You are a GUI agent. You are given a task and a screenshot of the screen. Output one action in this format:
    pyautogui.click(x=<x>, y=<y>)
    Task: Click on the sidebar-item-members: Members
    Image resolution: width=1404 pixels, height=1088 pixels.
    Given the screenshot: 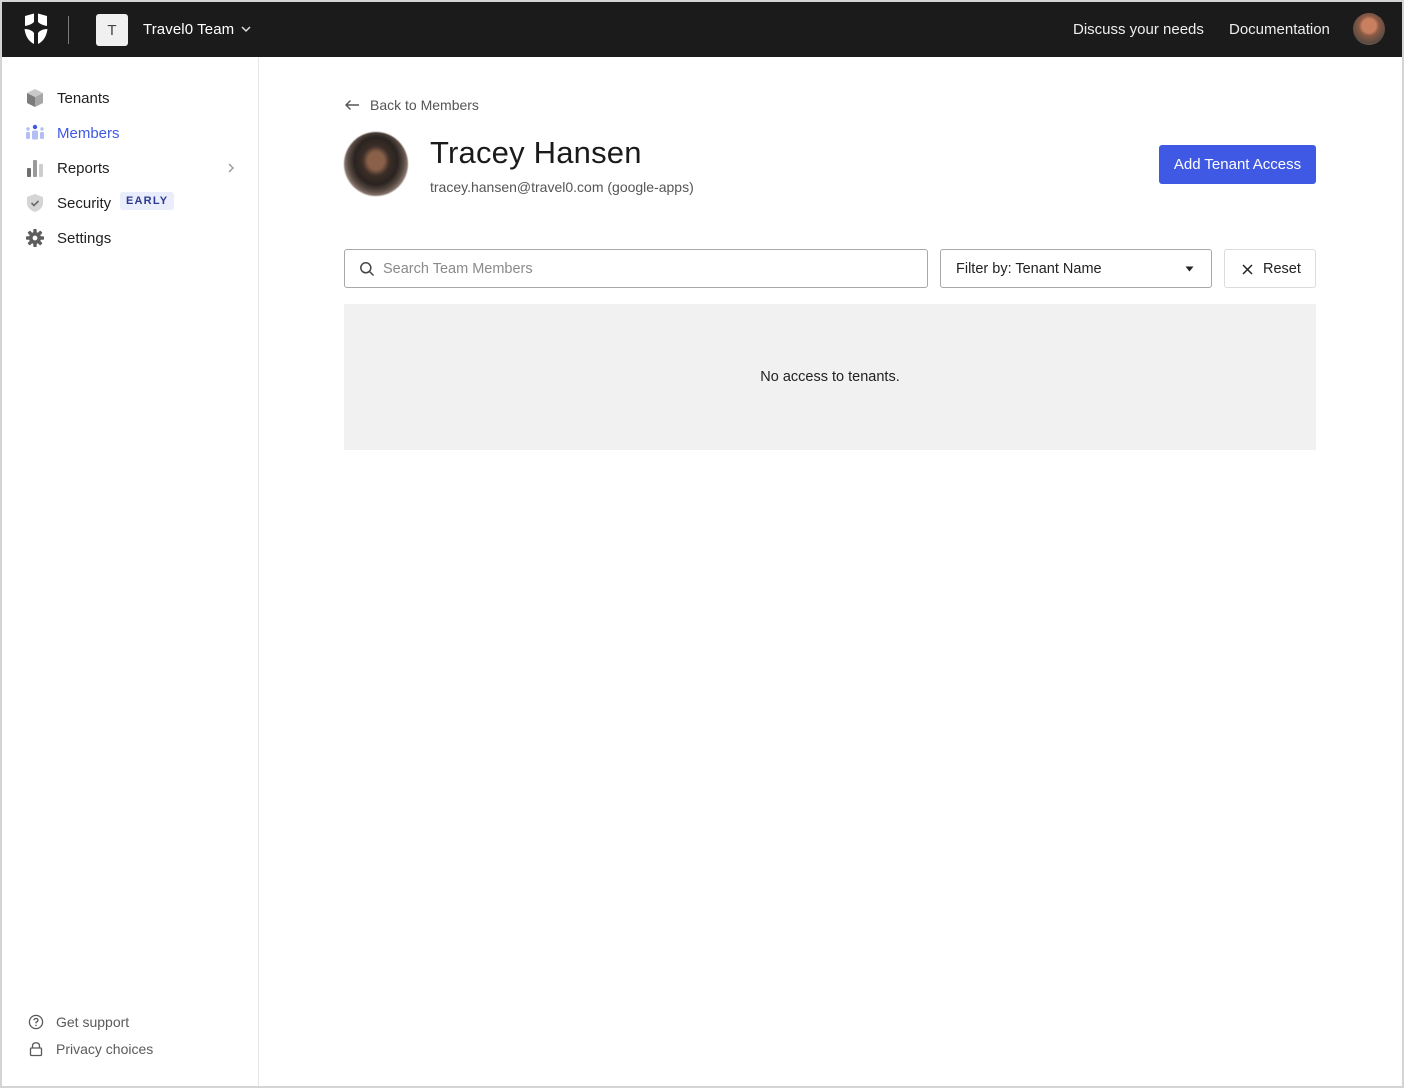 What is the action you would take?
    pyautogui.click(x=130, y=133)
    